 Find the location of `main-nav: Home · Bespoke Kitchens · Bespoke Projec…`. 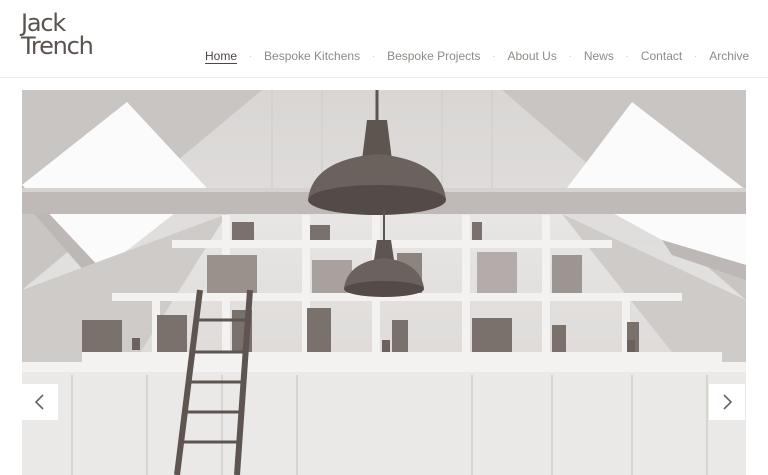

main-nav: Home · Bespoke Kitchens · Bespoke Projec… is located at coordinates (477, 56).